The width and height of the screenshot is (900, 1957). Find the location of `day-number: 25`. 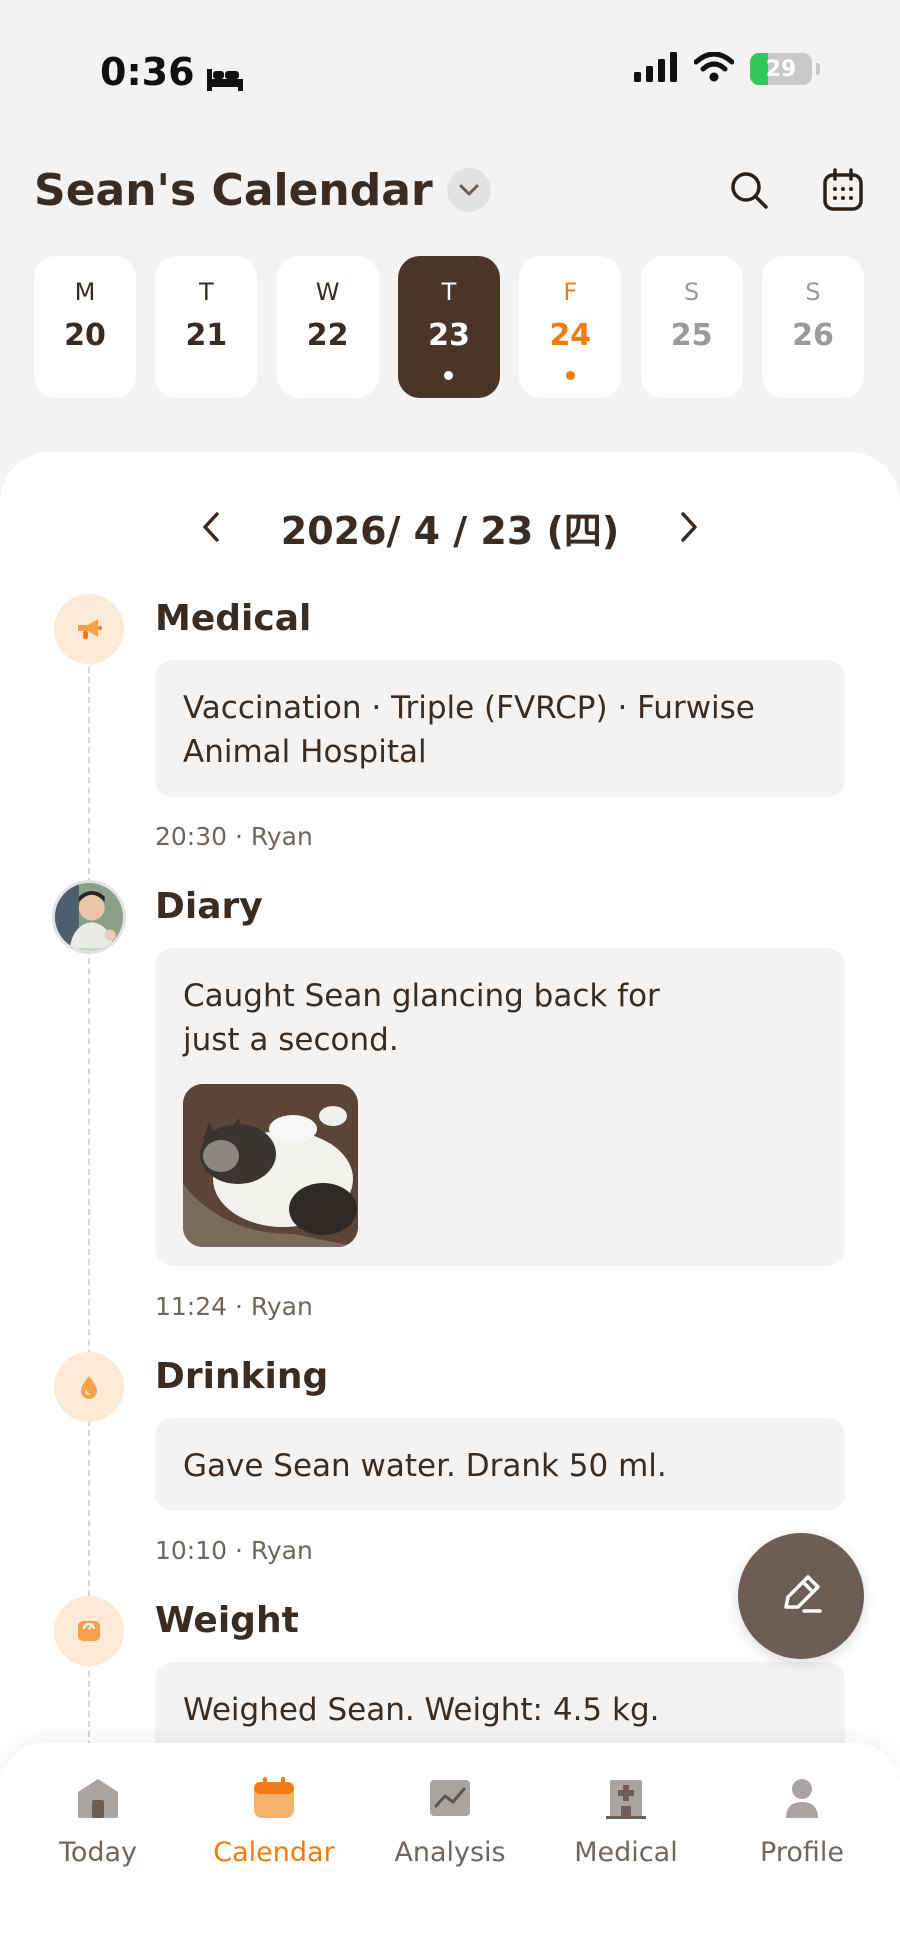

day-number: 25 is located at coordinates (691, 335).